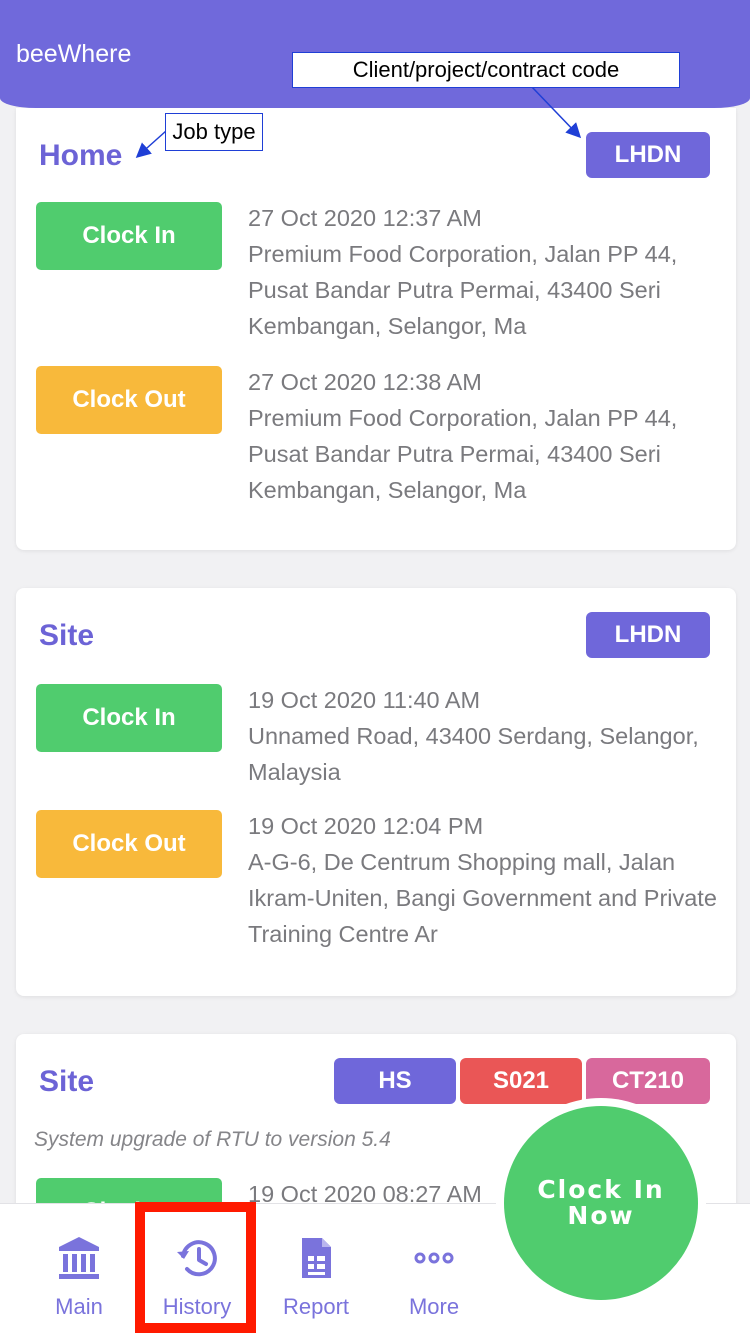  Describe the element at coordinates (195, 1267) in the screenshot. I see `history-highlight-box` at that location.